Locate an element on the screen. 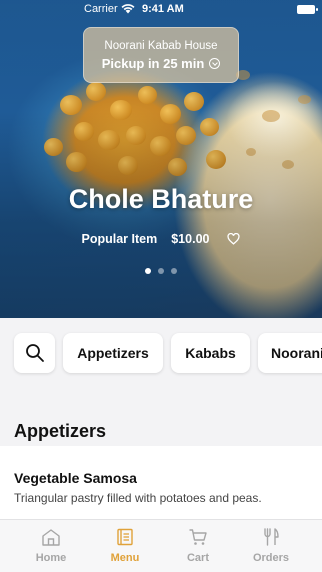  featured-dish-meta: Popular Item $10.00 is located at coordinates (161, 239).